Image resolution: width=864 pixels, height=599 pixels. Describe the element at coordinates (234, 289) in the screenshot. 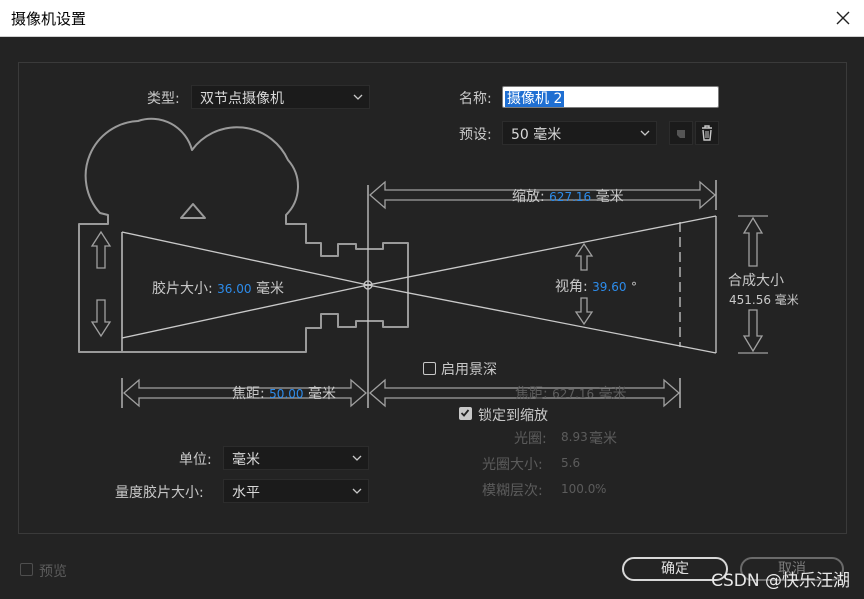

I see `film-size-value: 36.00` at that location.